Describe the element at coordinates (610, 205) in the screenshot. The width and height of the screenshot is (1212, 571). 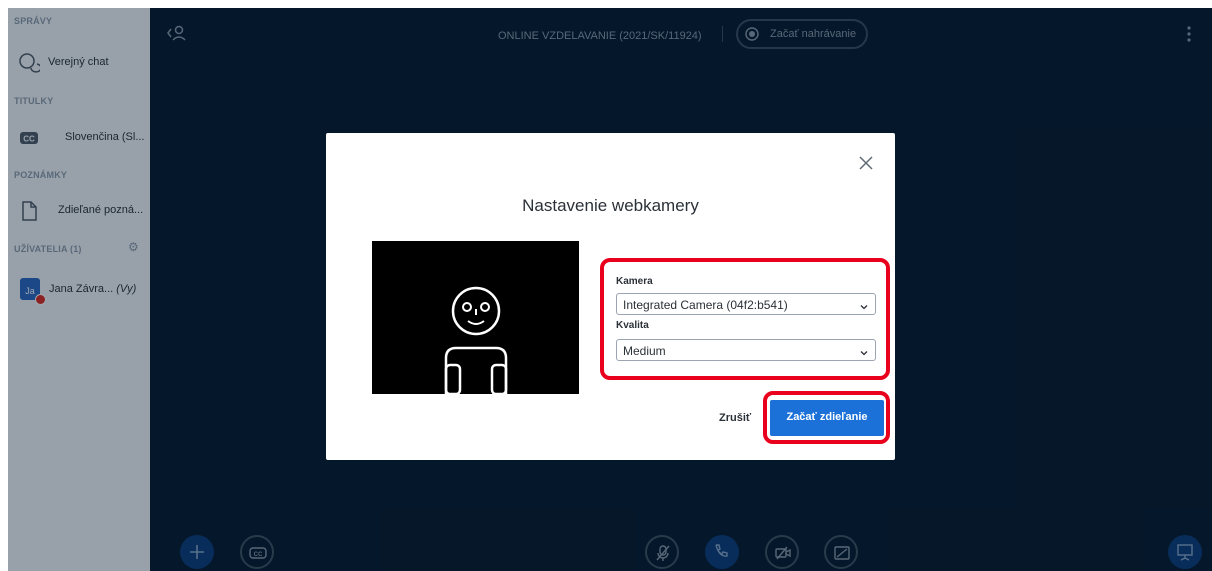
I see `modal-title: Nastavenie webkamery` at that location.